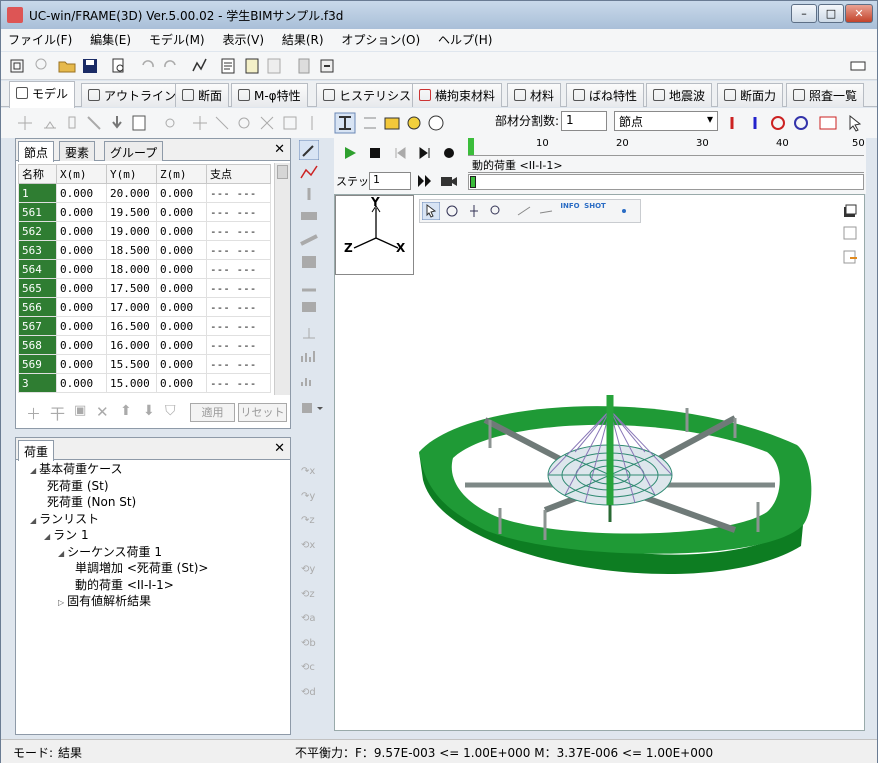 The image size is (878, 763). Describe the element at coordinates (131, 231) in the screenshot. I see `node-value-cell: 19.000` at that location.